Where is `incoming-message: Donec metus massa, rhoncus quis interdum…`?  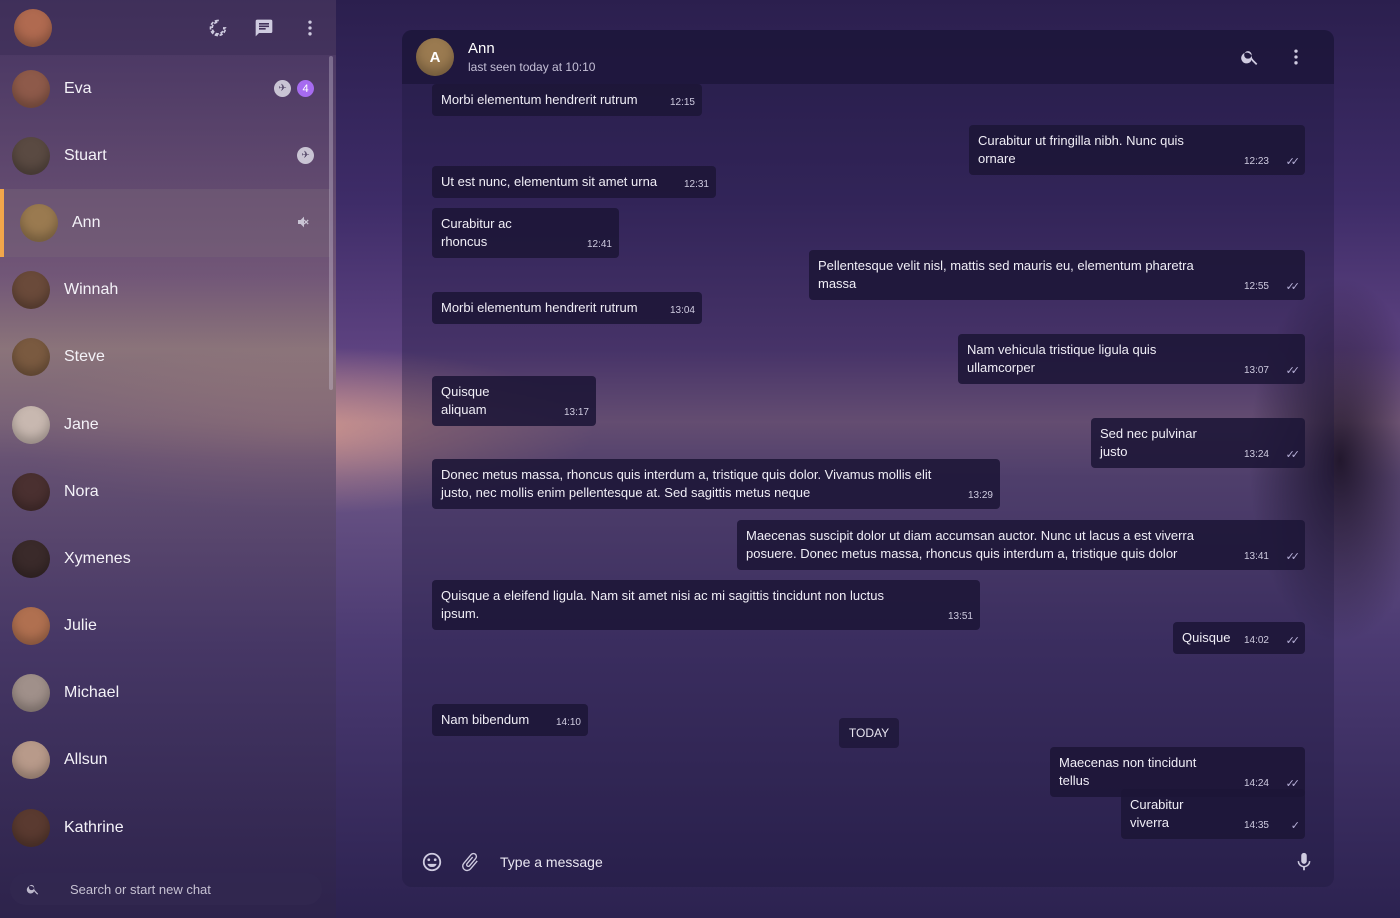
incoming-message: Donec metus massa, rhoncus quis interdum… is located at coordinates (716, 484).